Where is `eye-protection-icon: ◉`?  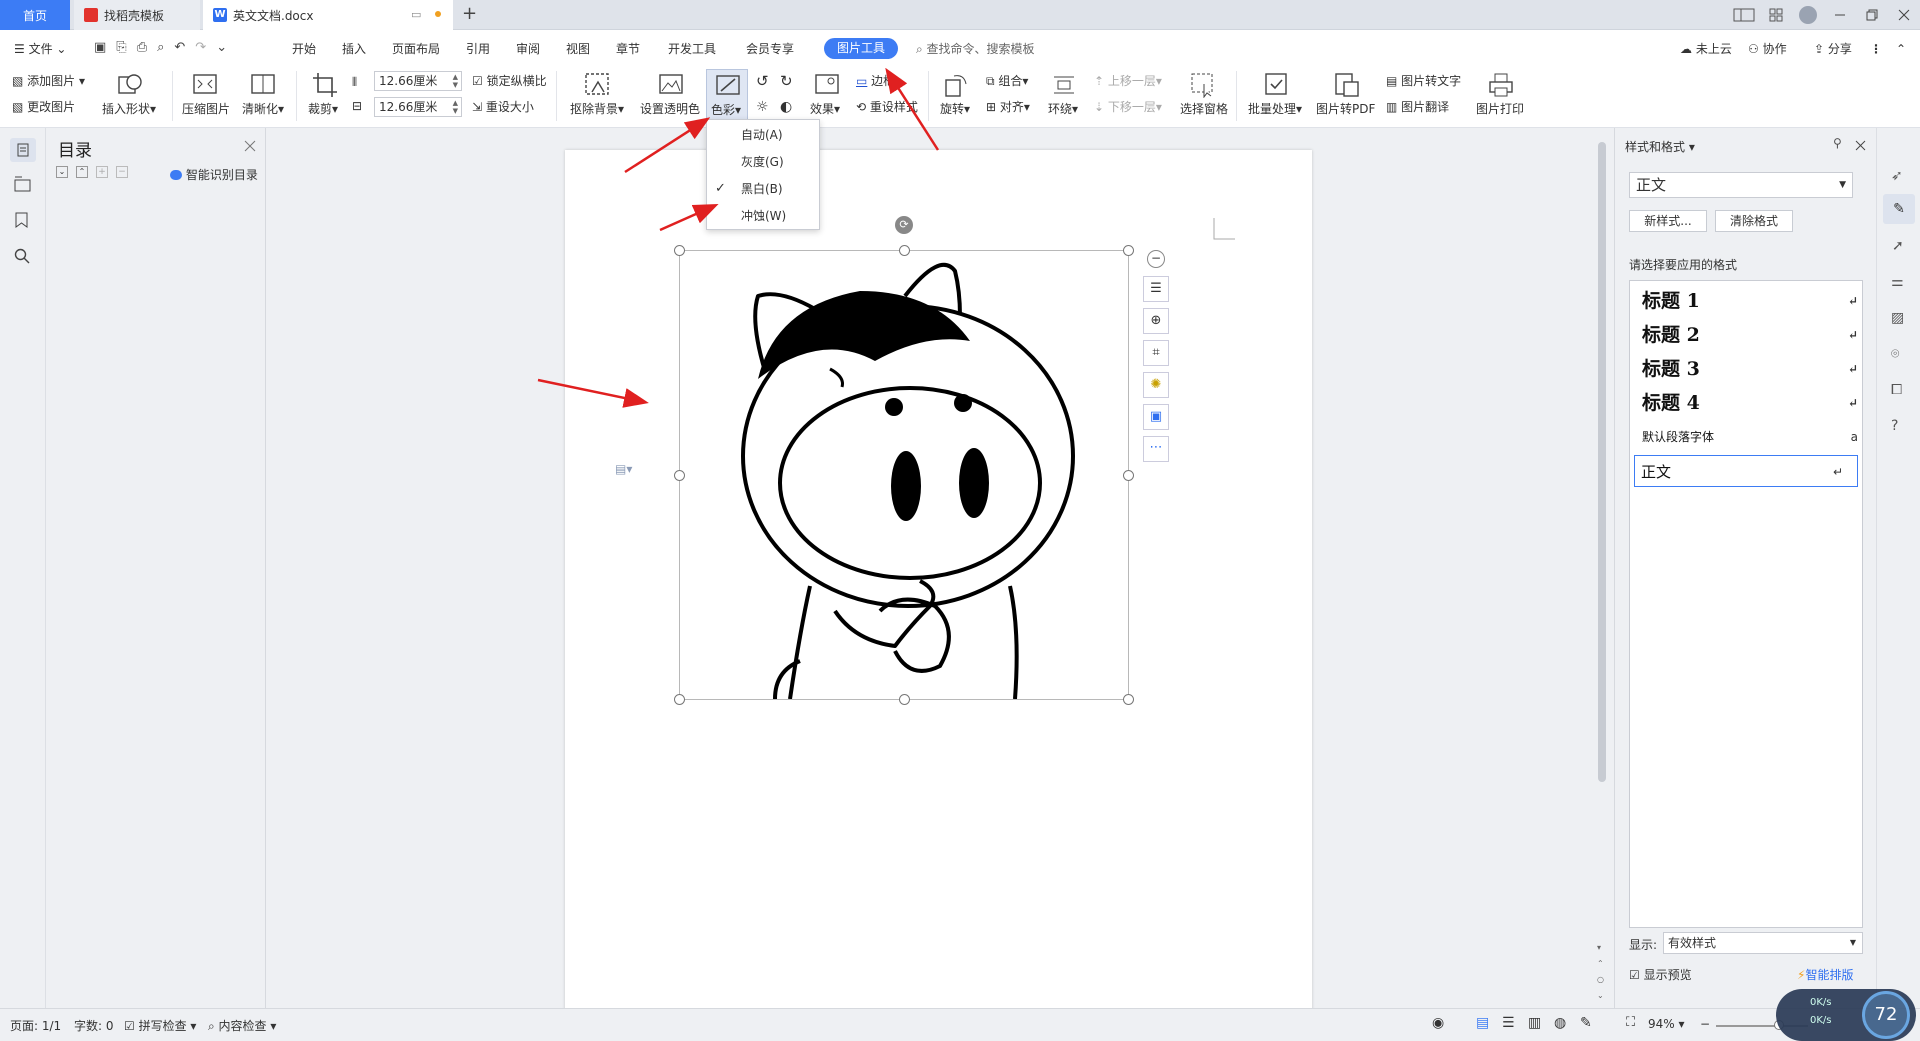 eye-protection-icon: ◉ is located at coordinates (1438, 1023).